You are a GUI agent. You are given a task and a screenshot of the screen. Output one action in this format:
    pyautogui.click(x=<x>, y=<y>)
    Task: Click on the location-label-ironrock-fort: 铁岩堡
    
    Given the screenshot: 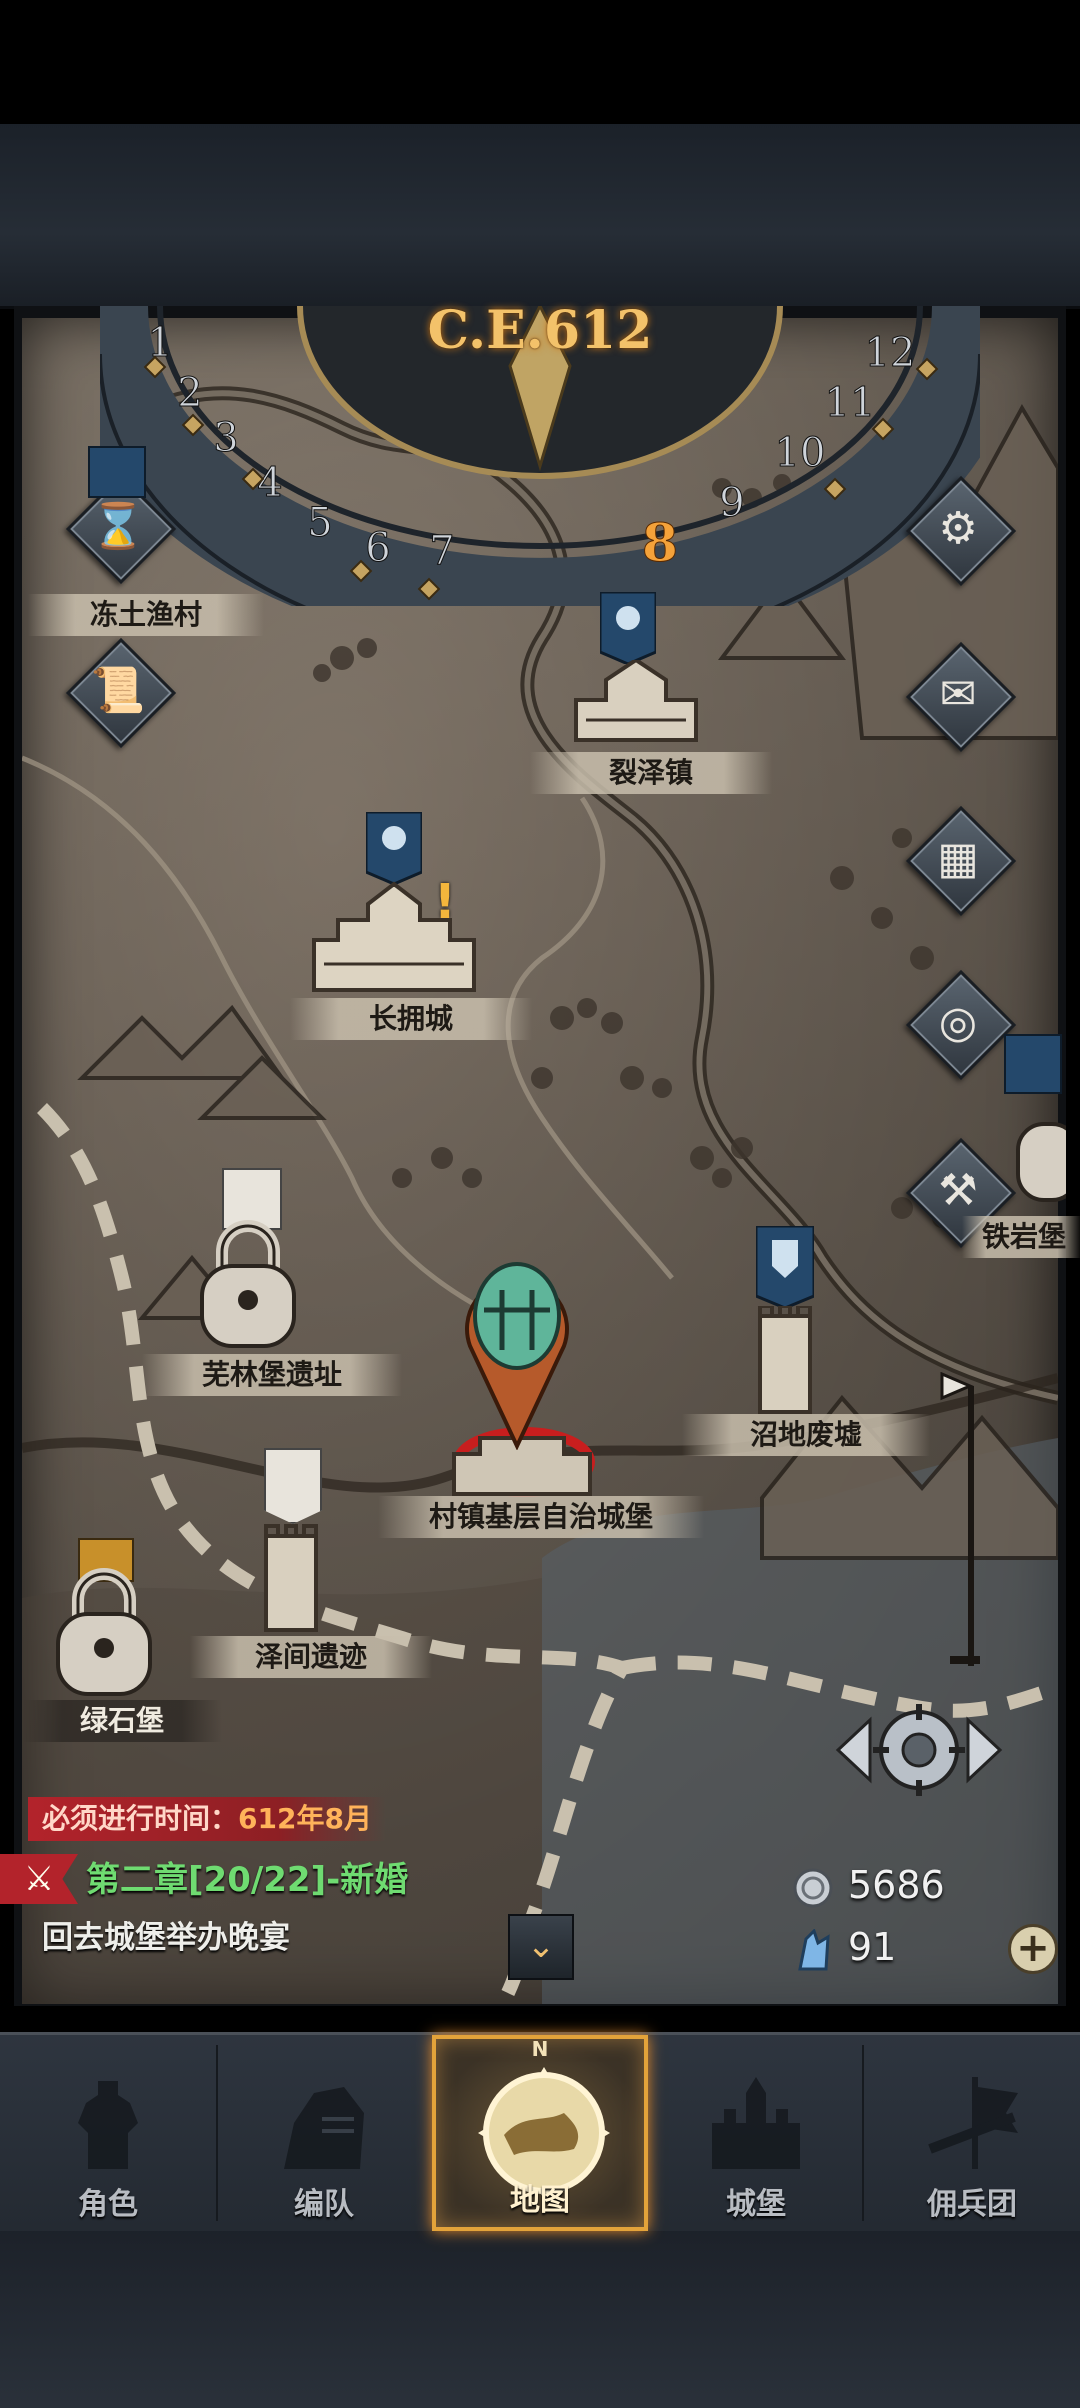 What is the action you would take?
    pyautogui.click(x=1021, y=1237)
    